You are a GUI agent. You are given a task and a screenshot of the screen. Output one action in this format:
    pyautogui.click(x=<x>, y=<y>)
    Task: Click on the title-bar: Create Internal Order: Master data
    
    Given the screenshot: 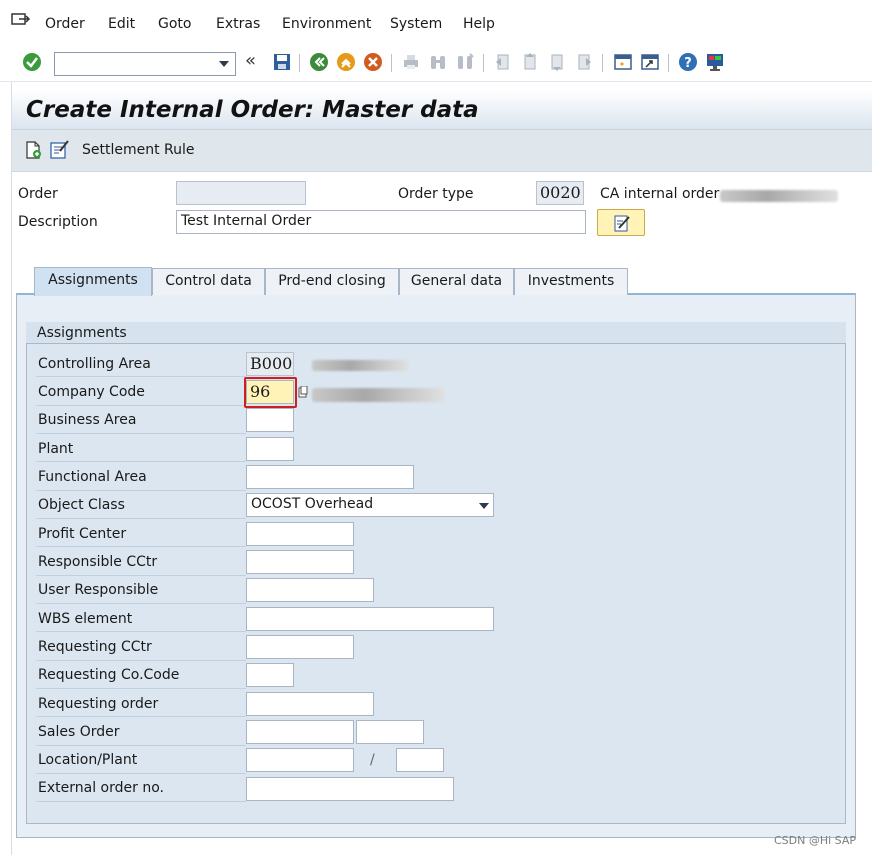 What is the action you would take?
    pyautogui.click(x=442, y=110)
    